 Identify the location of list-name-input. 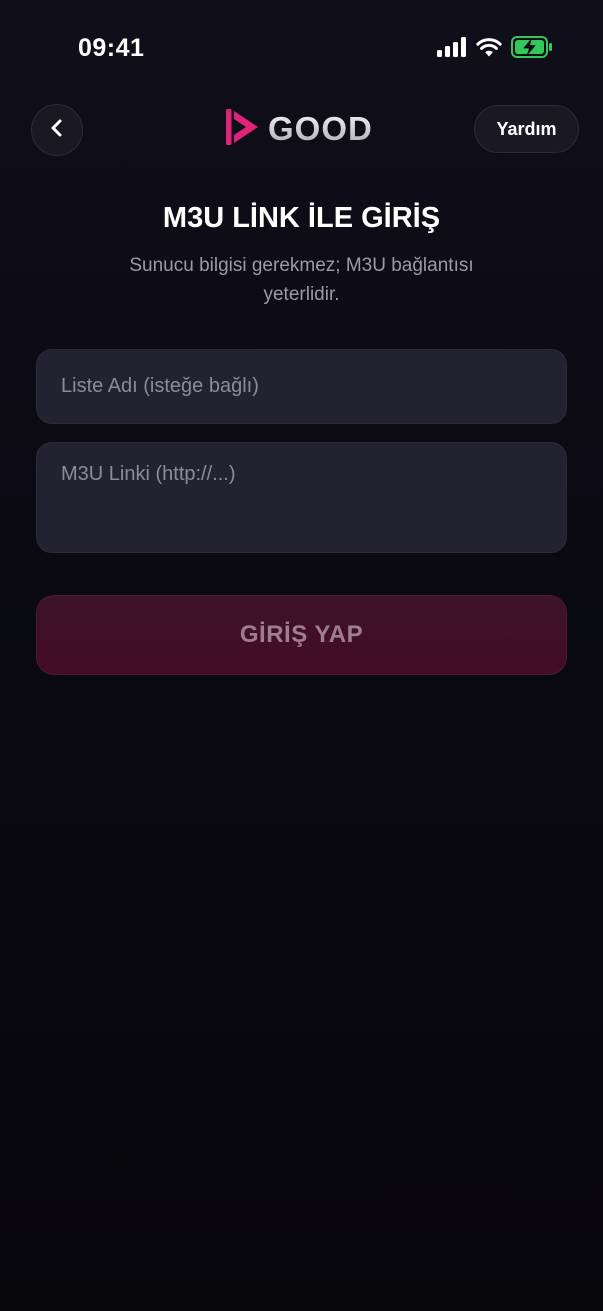
(301, 386).